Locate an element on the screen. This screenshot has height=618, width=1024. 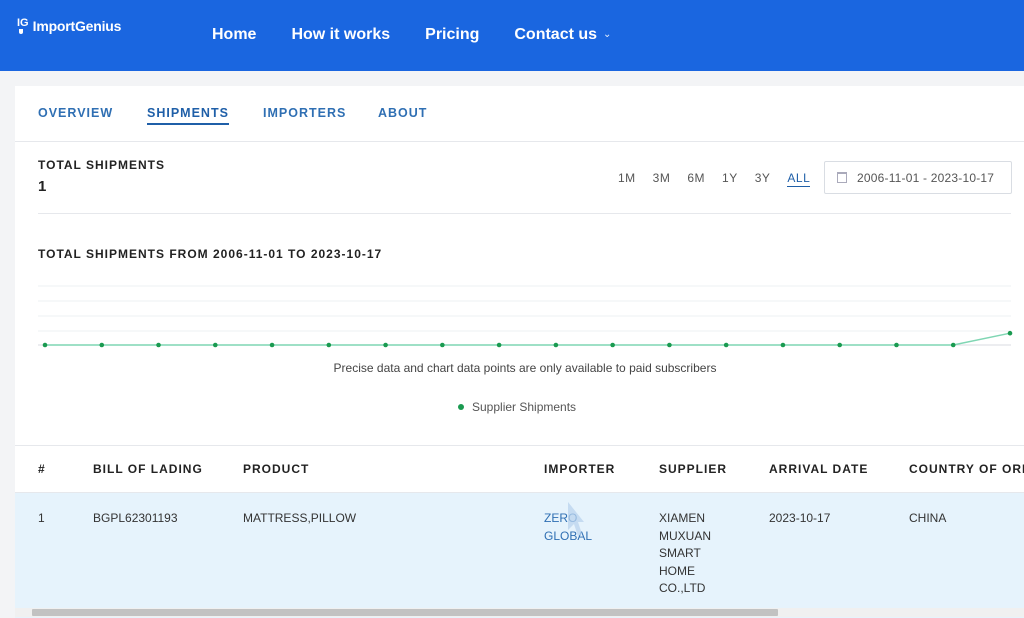
range-3m: 3M is located at coordinates (662, 179).